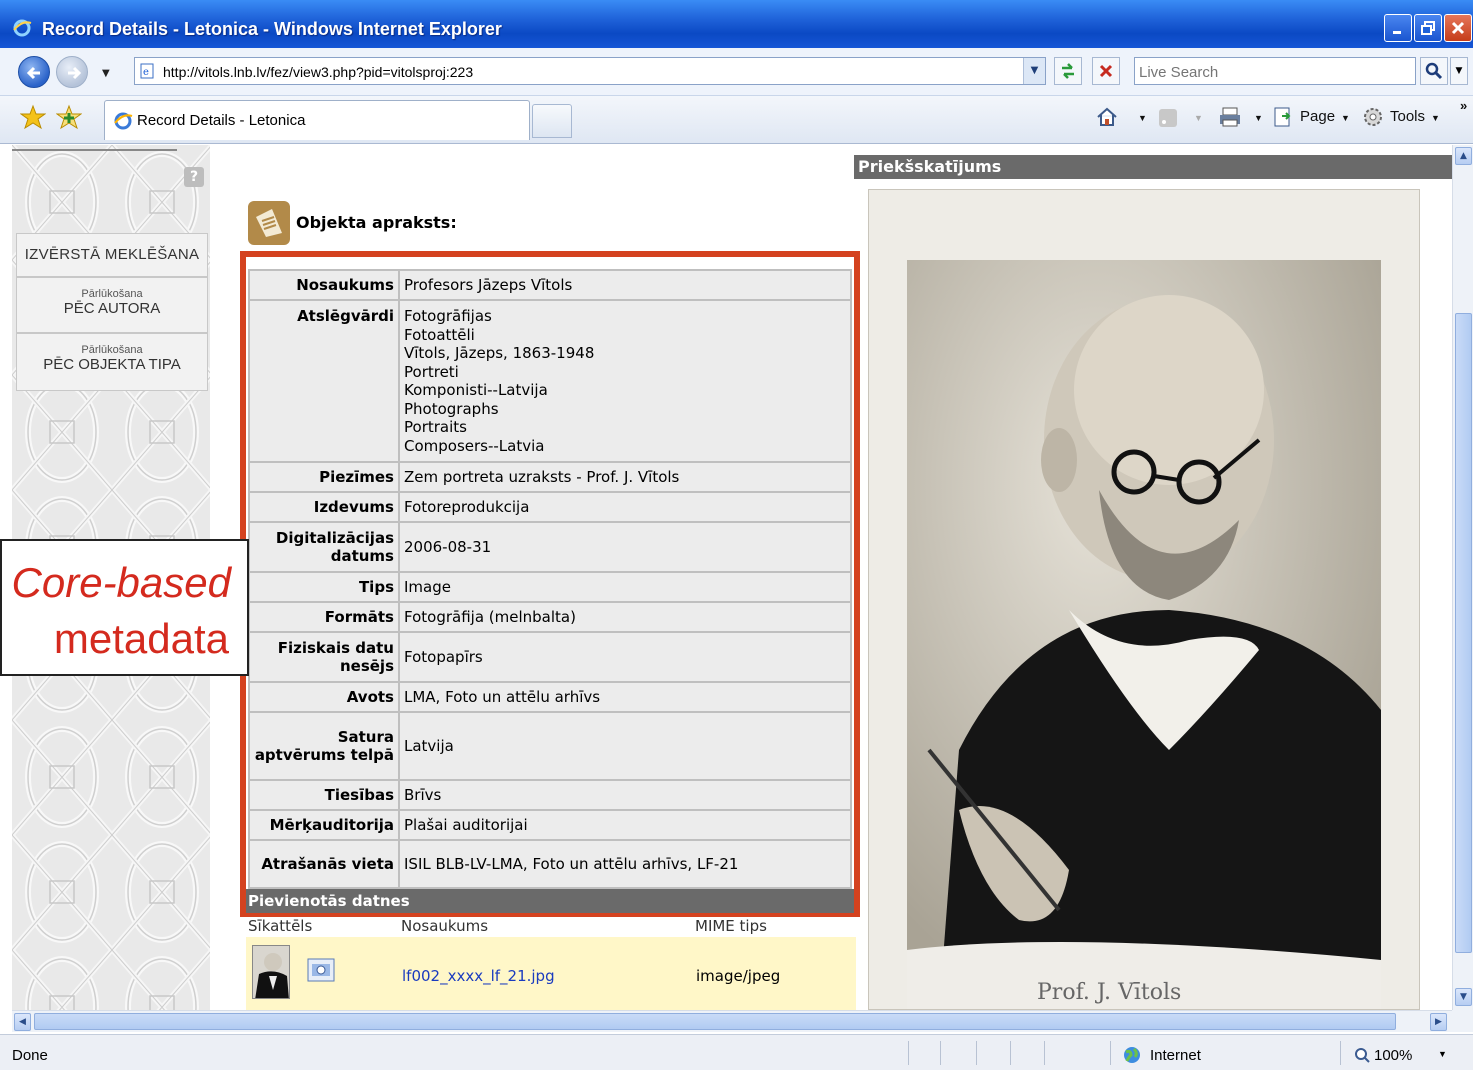  I want to click on zoom-level: 100%, so click(1393, 1055).